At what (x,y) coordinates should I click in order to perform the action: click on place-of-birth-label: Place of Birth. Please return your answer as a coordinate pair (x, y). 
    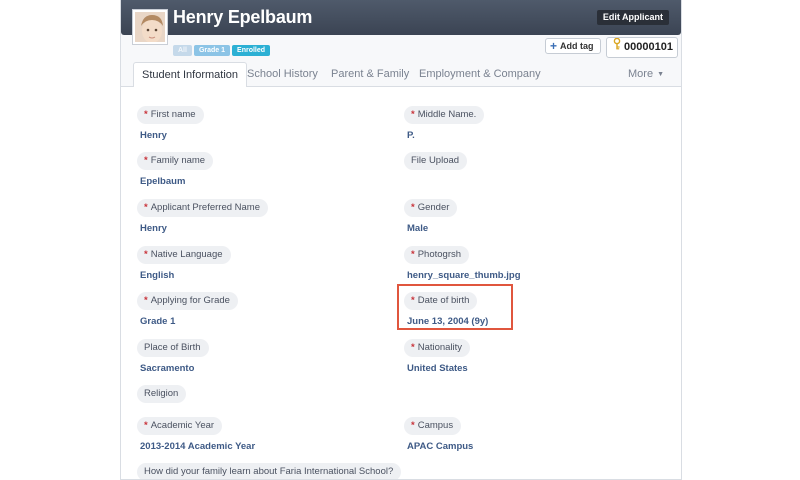
    Looking at the image, I should click on (173, 348).